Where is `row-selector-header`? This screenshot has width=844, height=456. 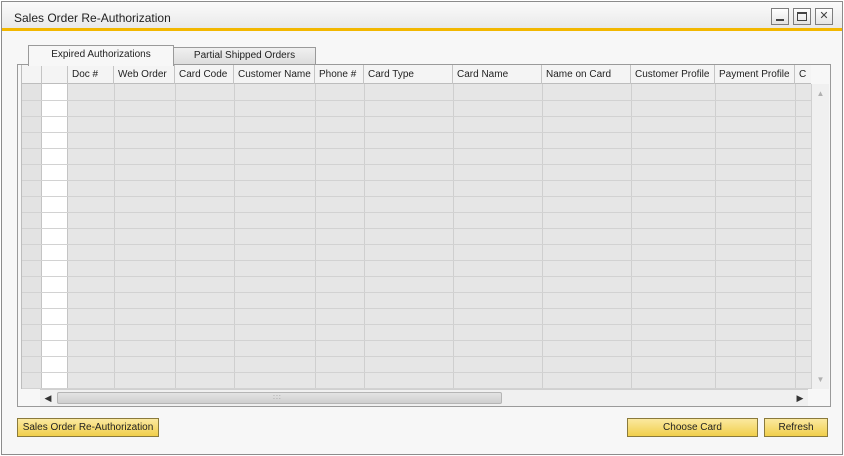
row-selector-header is located at coordinates (32, 74).